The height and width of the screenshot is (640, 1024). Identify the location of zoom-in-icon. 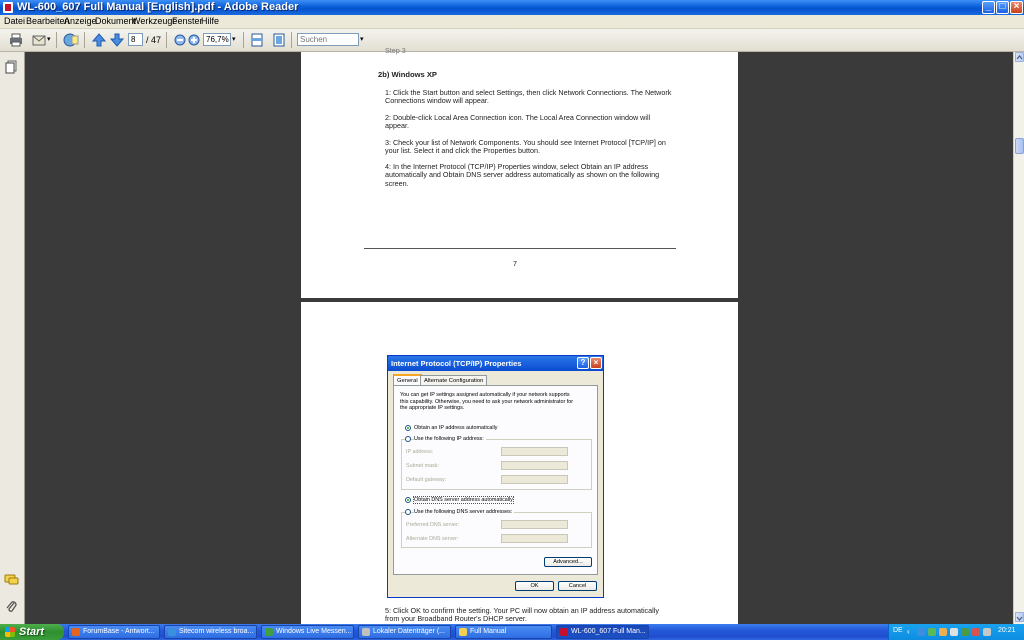
(194, 40).